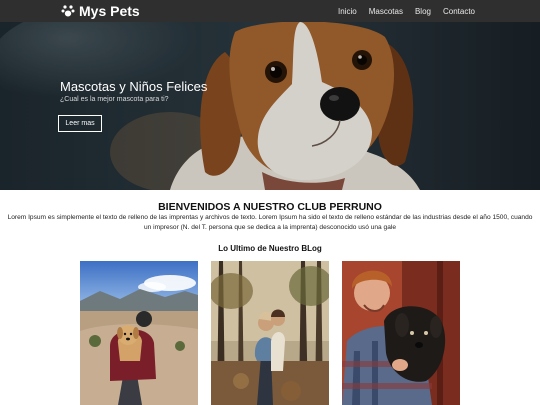 Image resolution: width=540 pixels, height=405 pixels. I want to click on nav-link-inicio: Inicio, so click(347, 11).